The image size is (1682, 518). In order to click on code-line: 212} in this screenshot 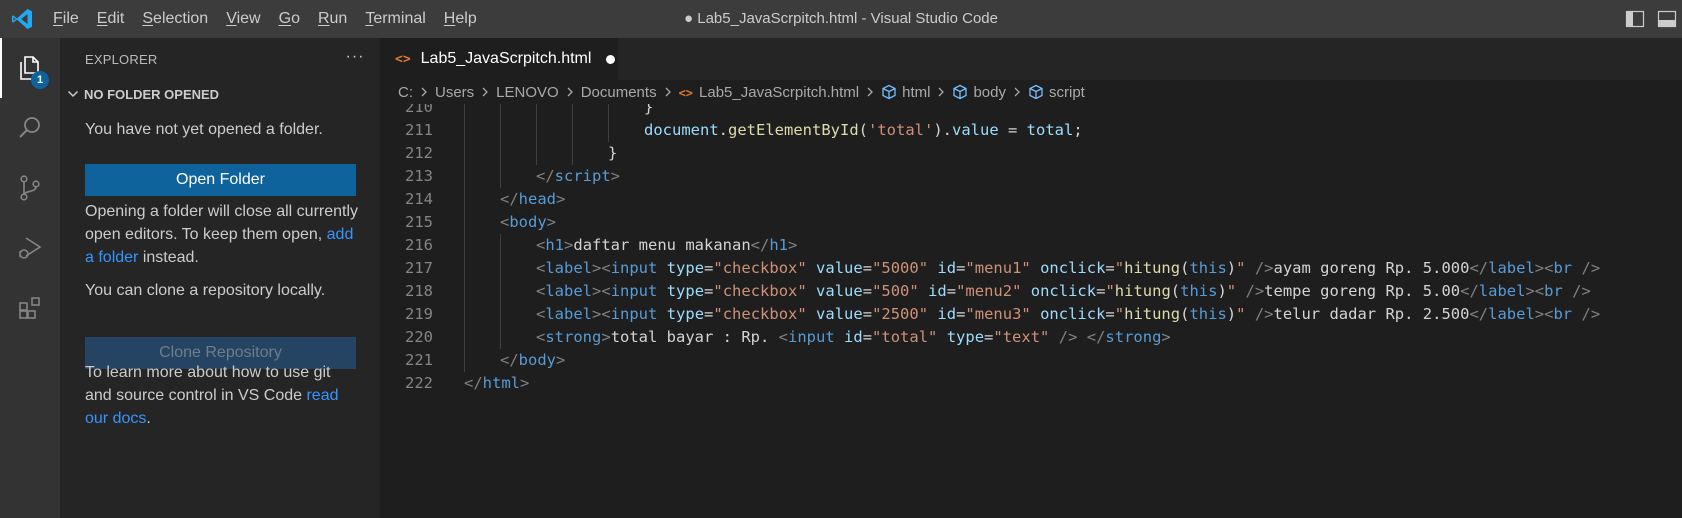, I will do `click(1031, 153)`.